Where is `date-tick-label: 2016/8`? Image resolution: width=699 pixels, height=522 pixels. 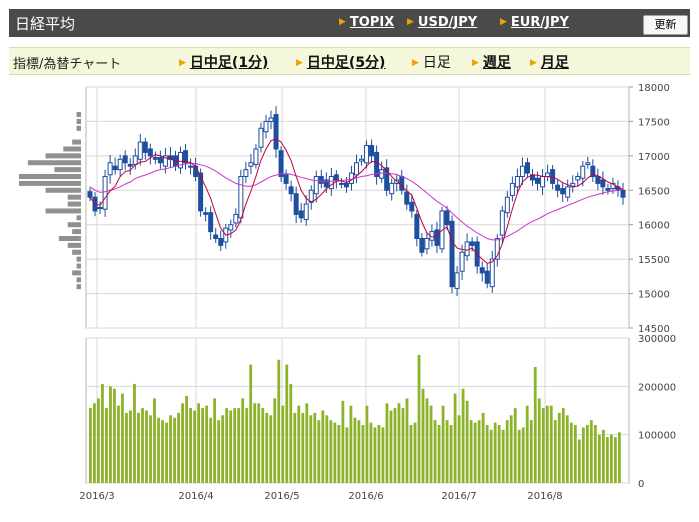
date-tick-label: 2016/8 is located at coordinates (544, 496).